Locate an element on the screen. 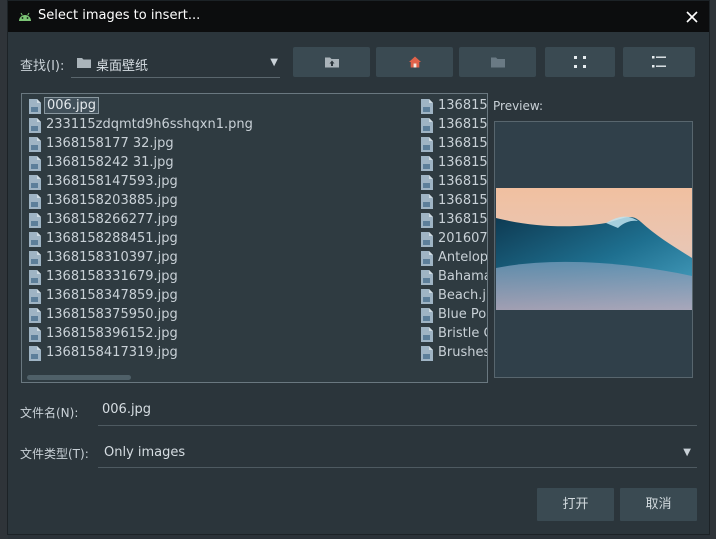 This screenshot has width=716, height=539. close-button is located at coordinates (692, 16).